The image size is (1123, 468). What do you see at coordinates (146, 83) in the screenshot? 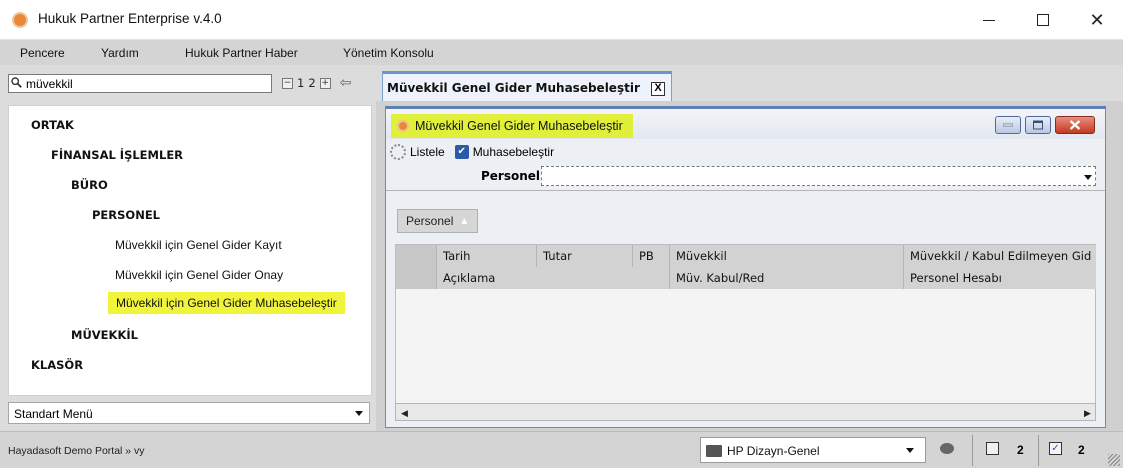
I see `search-input` at bounding box center [146, 83].